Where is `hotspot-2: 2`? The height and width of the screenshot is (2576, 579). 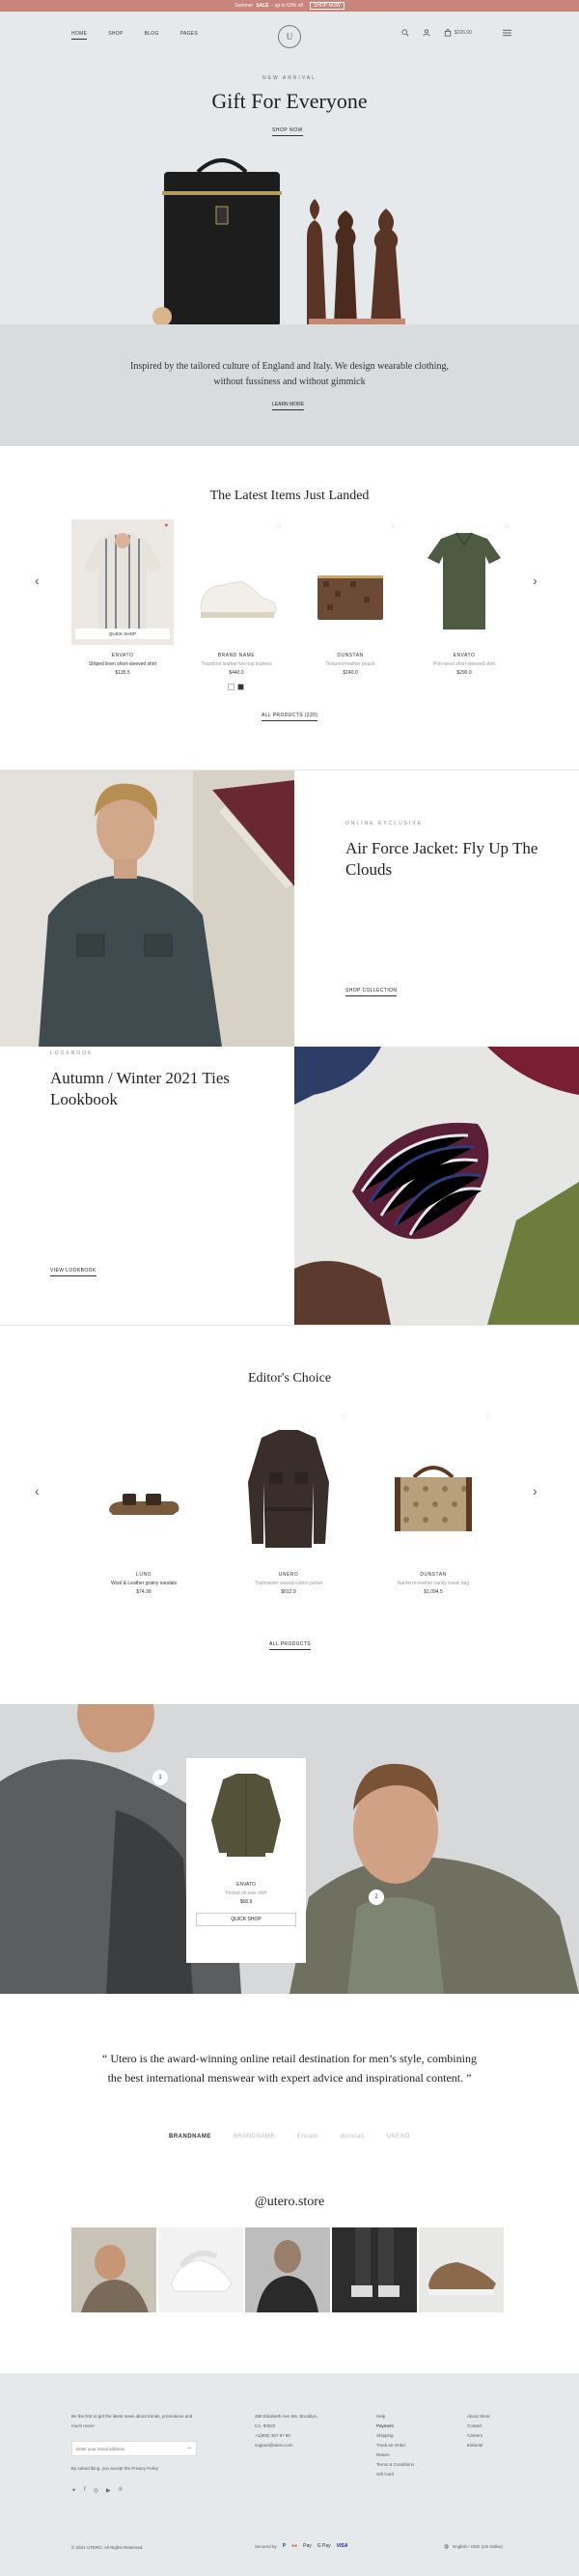
hotspot-2: 2 is located at coordinates (376, 1898).